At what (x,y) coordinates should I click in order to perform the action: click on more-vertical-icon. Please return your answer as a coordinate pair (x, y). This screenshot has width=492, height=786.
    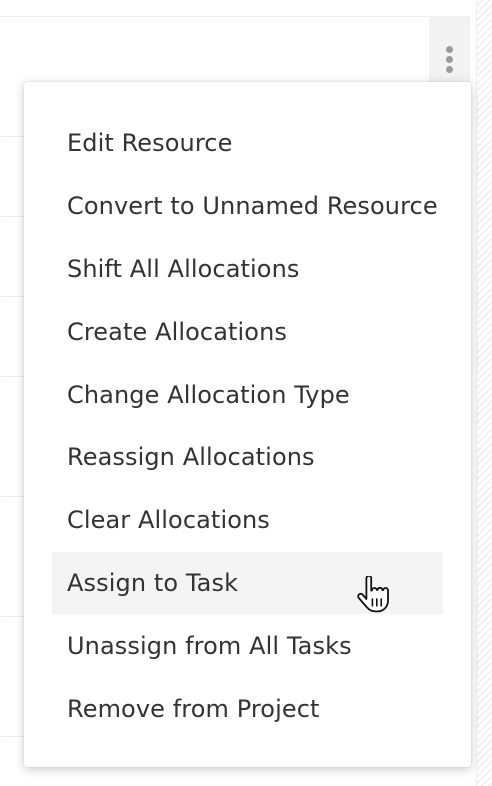
    Looking at the image, I should click on (449, 49).